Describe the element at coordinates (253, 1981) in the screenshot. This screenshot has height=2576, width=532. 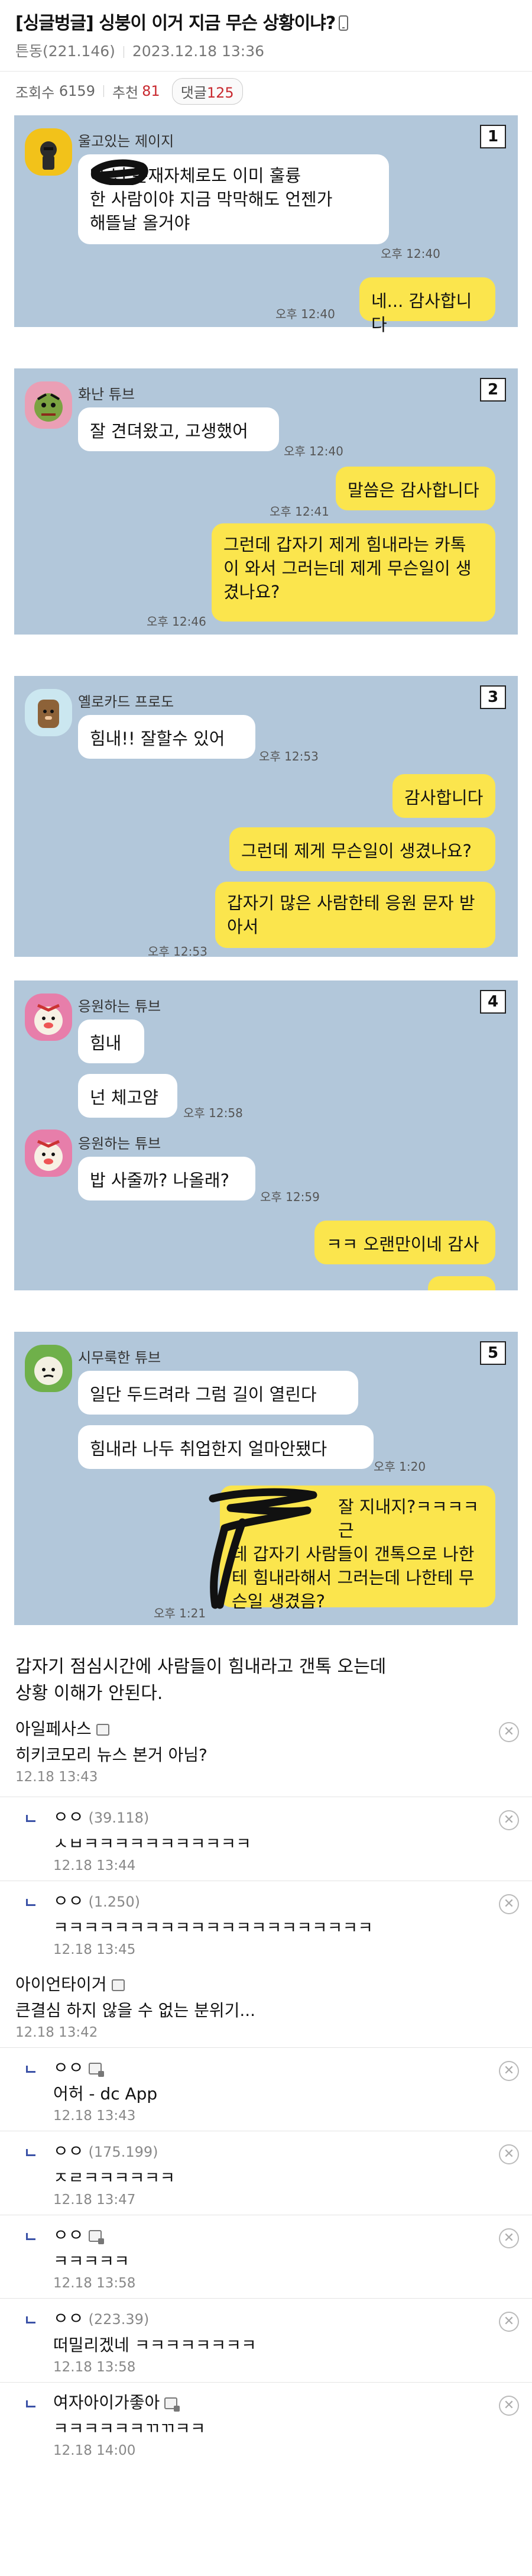
I see `comment-author: 아이언타이거` at that location.